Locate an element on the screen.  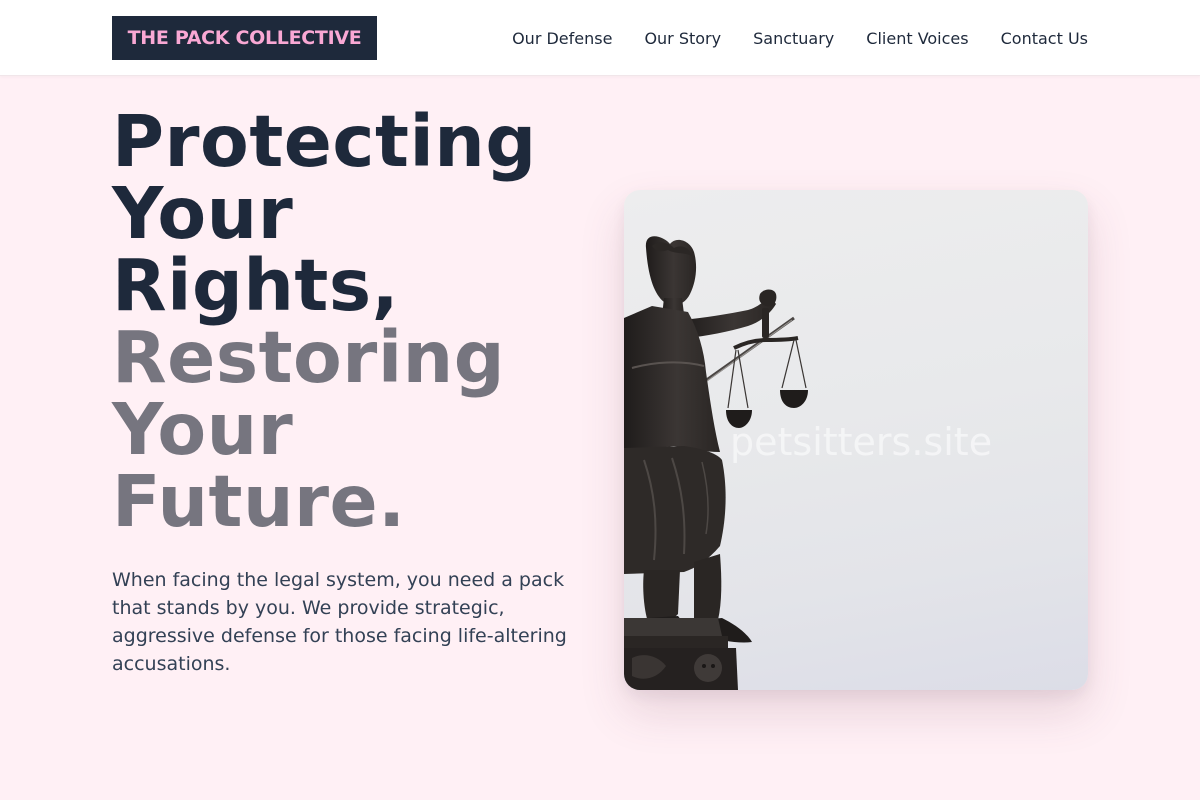
nav-link-our-defense: Our Defense is located at coordinates (562, 38).